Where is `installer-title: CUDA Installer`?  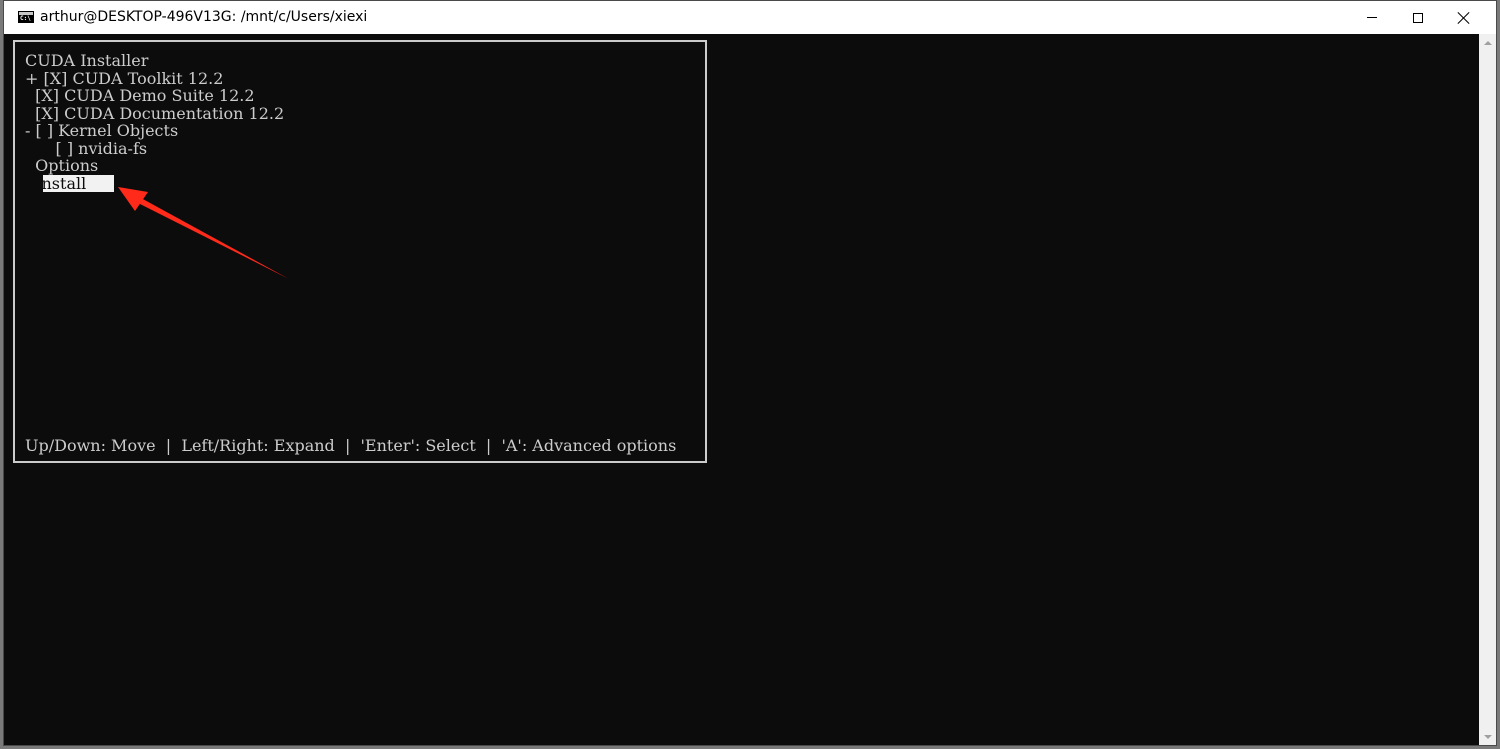 installer-title: CUDA Installer is located at coordinates (87, 60).